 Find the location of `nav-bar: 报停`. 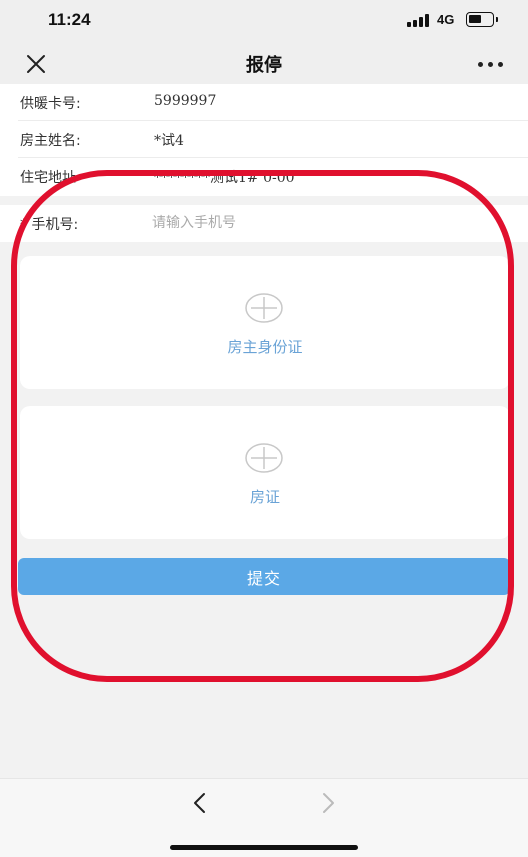

nav-bar: 报停 is located at coordinates (264, 64).